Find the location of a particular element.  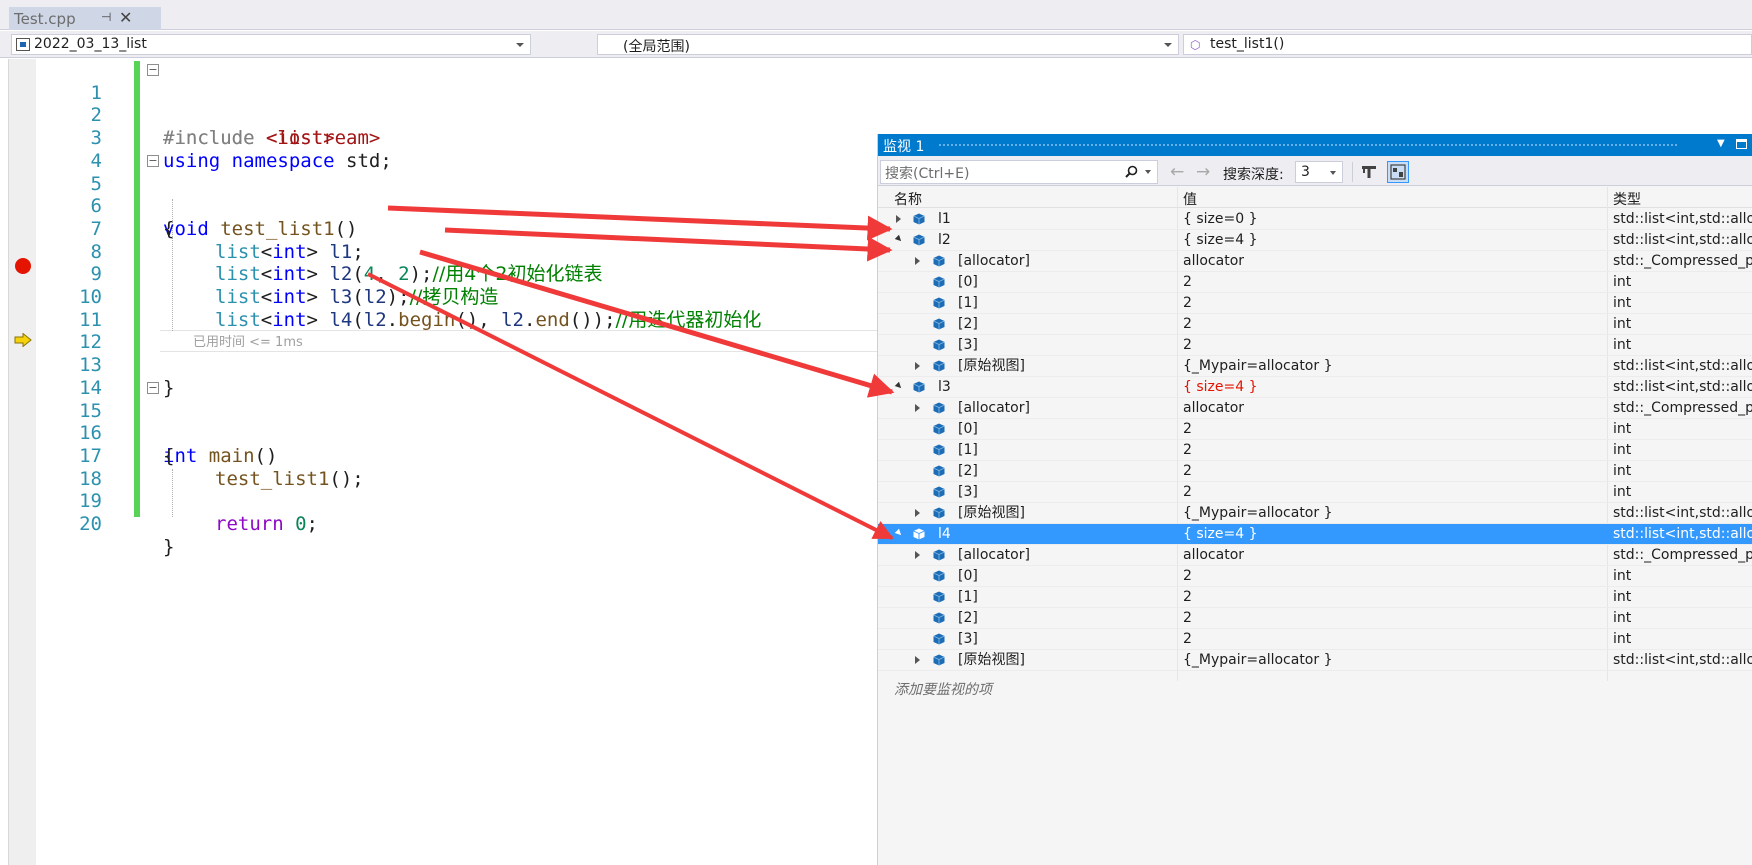

window-menu-icon: ▼ is located at coordinates (1721, 143).